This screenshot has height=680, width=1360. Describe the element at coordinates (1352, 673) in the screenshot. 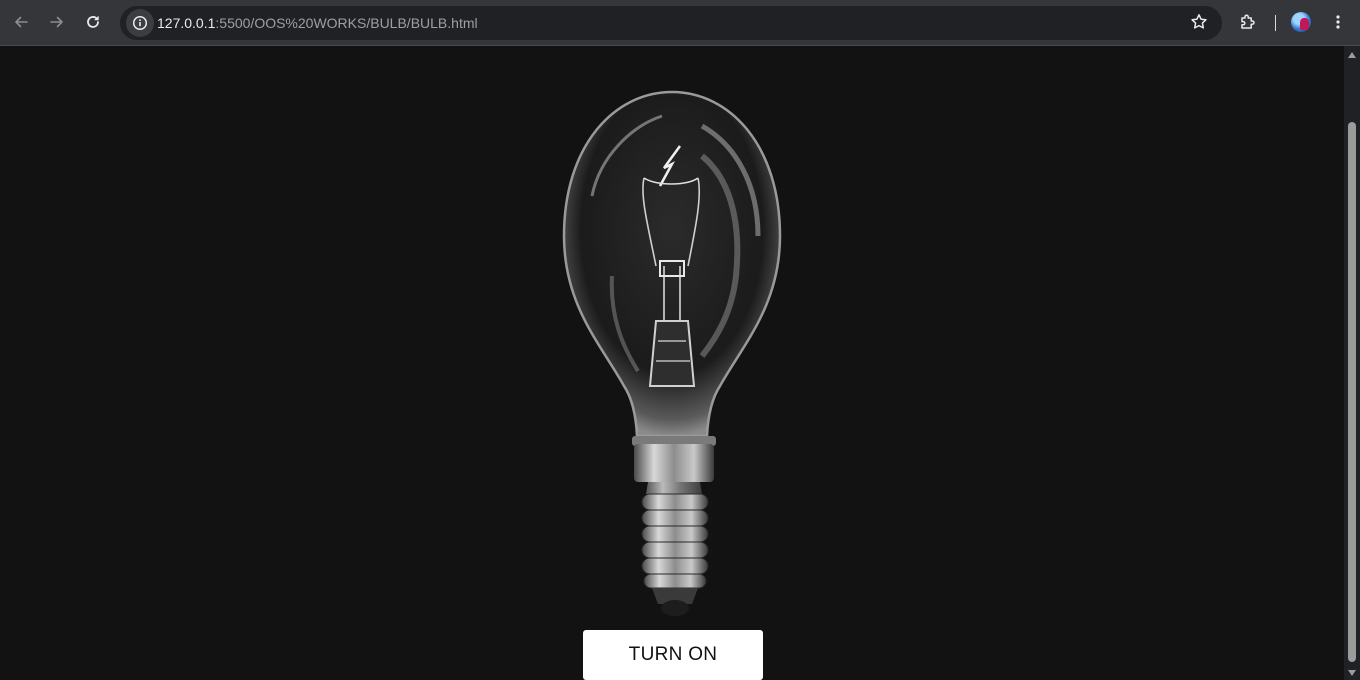

I see `scroll-down-arrow-icon` at that location.